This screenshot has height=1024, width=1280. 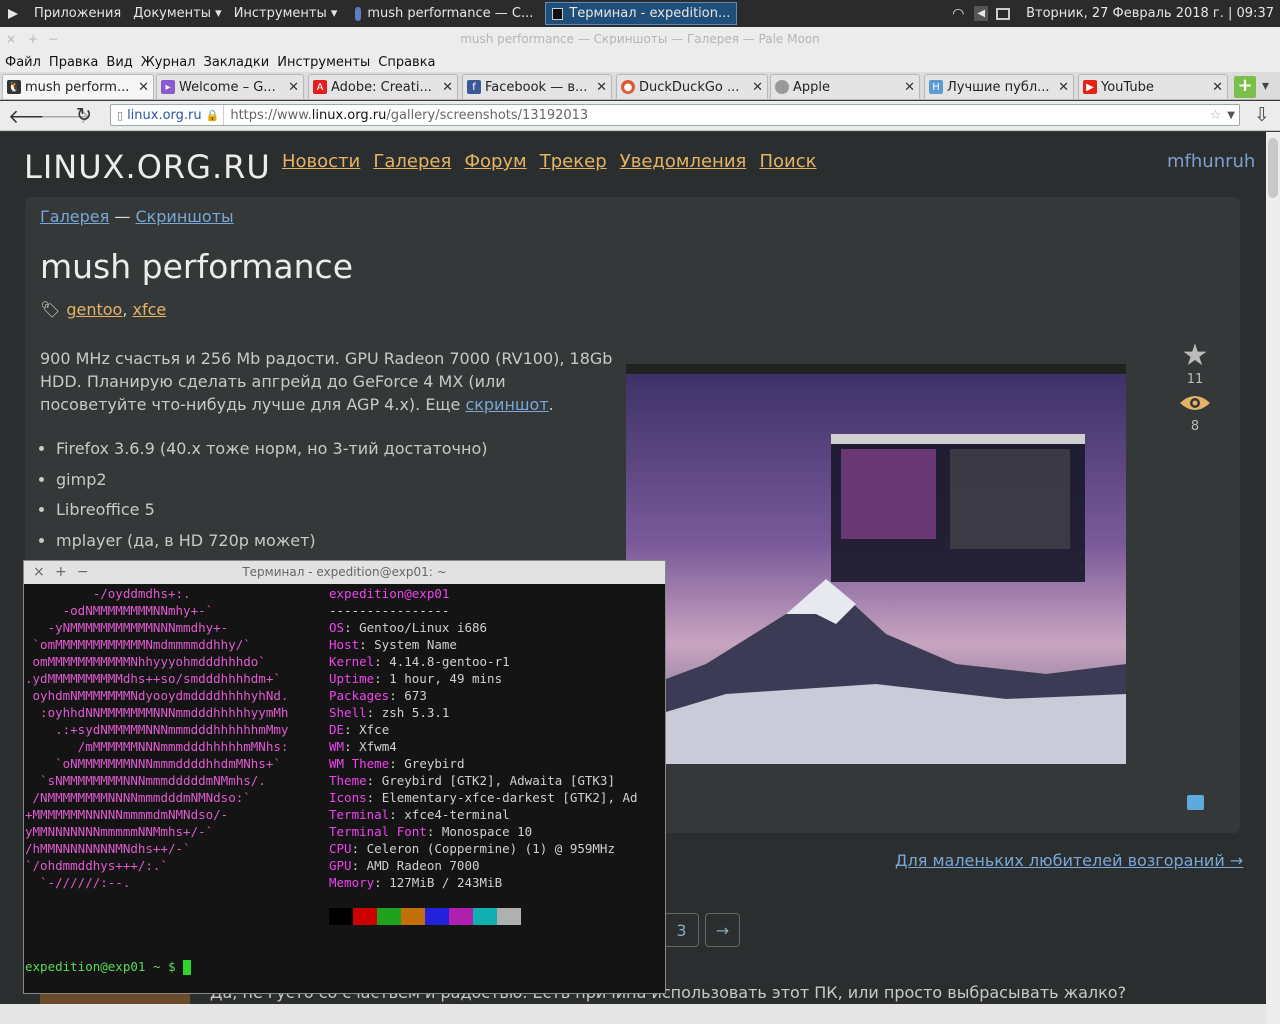 What do you see at coordinates (404, 865) in the screenshot?
I see `info-line: GPU: AMD Radeon 7000` at bounding box center [404, 865].